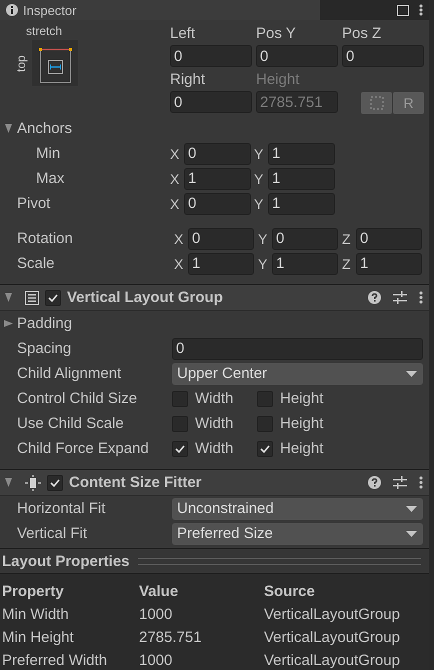  Describe the element at coordinates (50, 178) in the screenshot. I see `property-label: Max` at that location.